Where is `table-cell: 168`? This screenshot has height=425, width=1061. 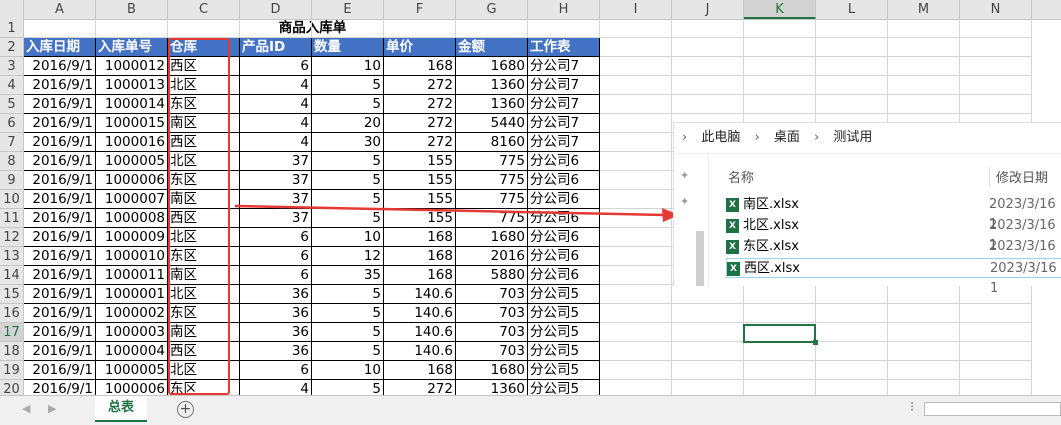 table-cell: 168 is located at coordinates (420, 66).